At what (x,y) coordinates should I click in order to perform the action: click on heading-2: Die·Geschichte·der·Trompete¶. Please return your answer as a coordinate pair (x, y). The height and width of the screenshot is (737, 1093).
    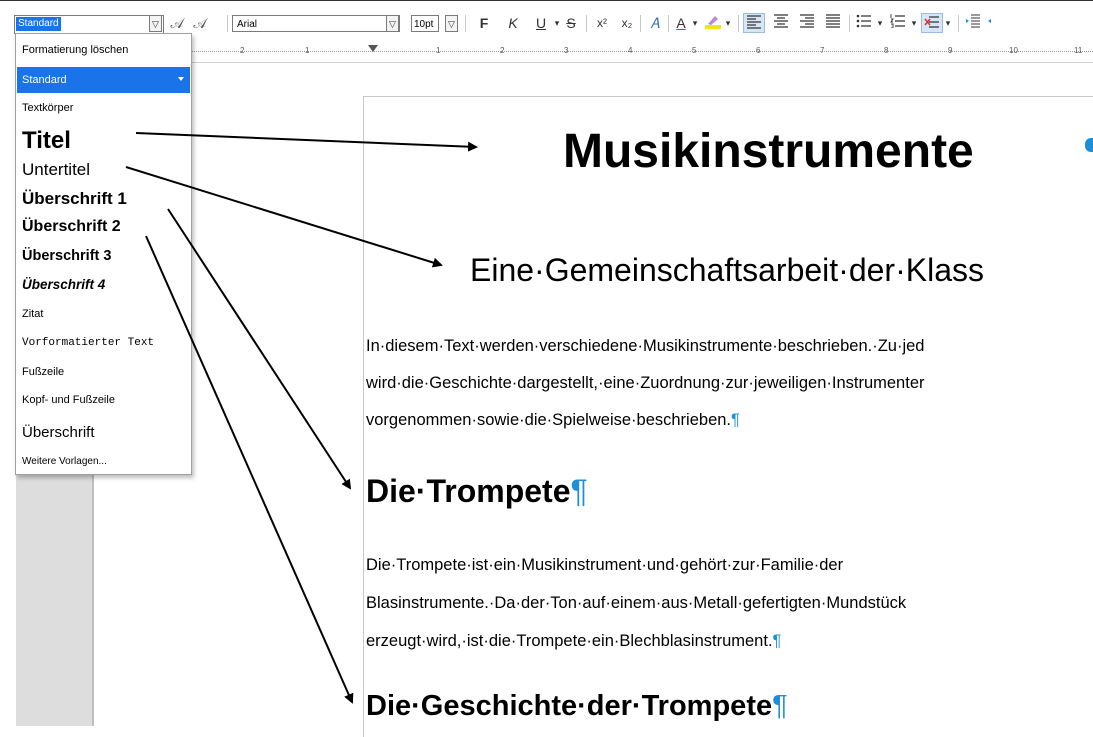
    Looking at the image, I should click on (577, 706).